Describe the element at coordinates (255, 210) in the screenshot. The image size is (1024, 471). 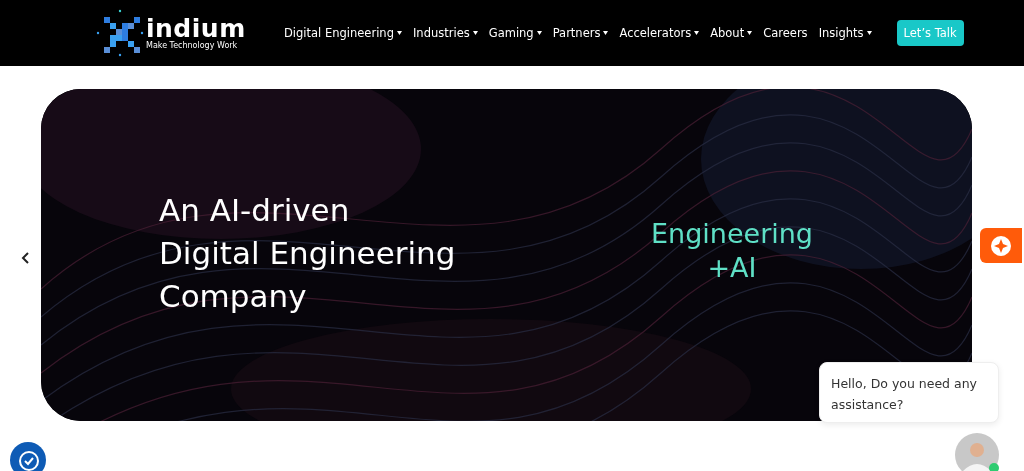
I see `hero-headline: An AI-driven` at that location.